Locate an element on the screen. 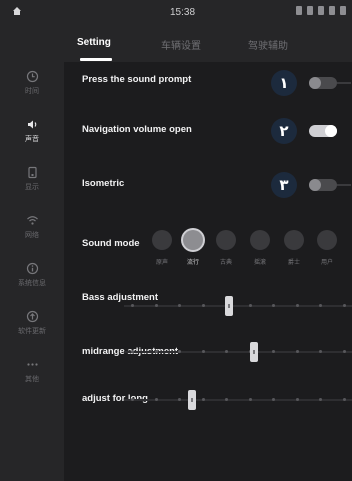 The width and height of the screenshot is (352, 481). sound-mode-jazz: 爵士 is located at coordinates (294, 248).